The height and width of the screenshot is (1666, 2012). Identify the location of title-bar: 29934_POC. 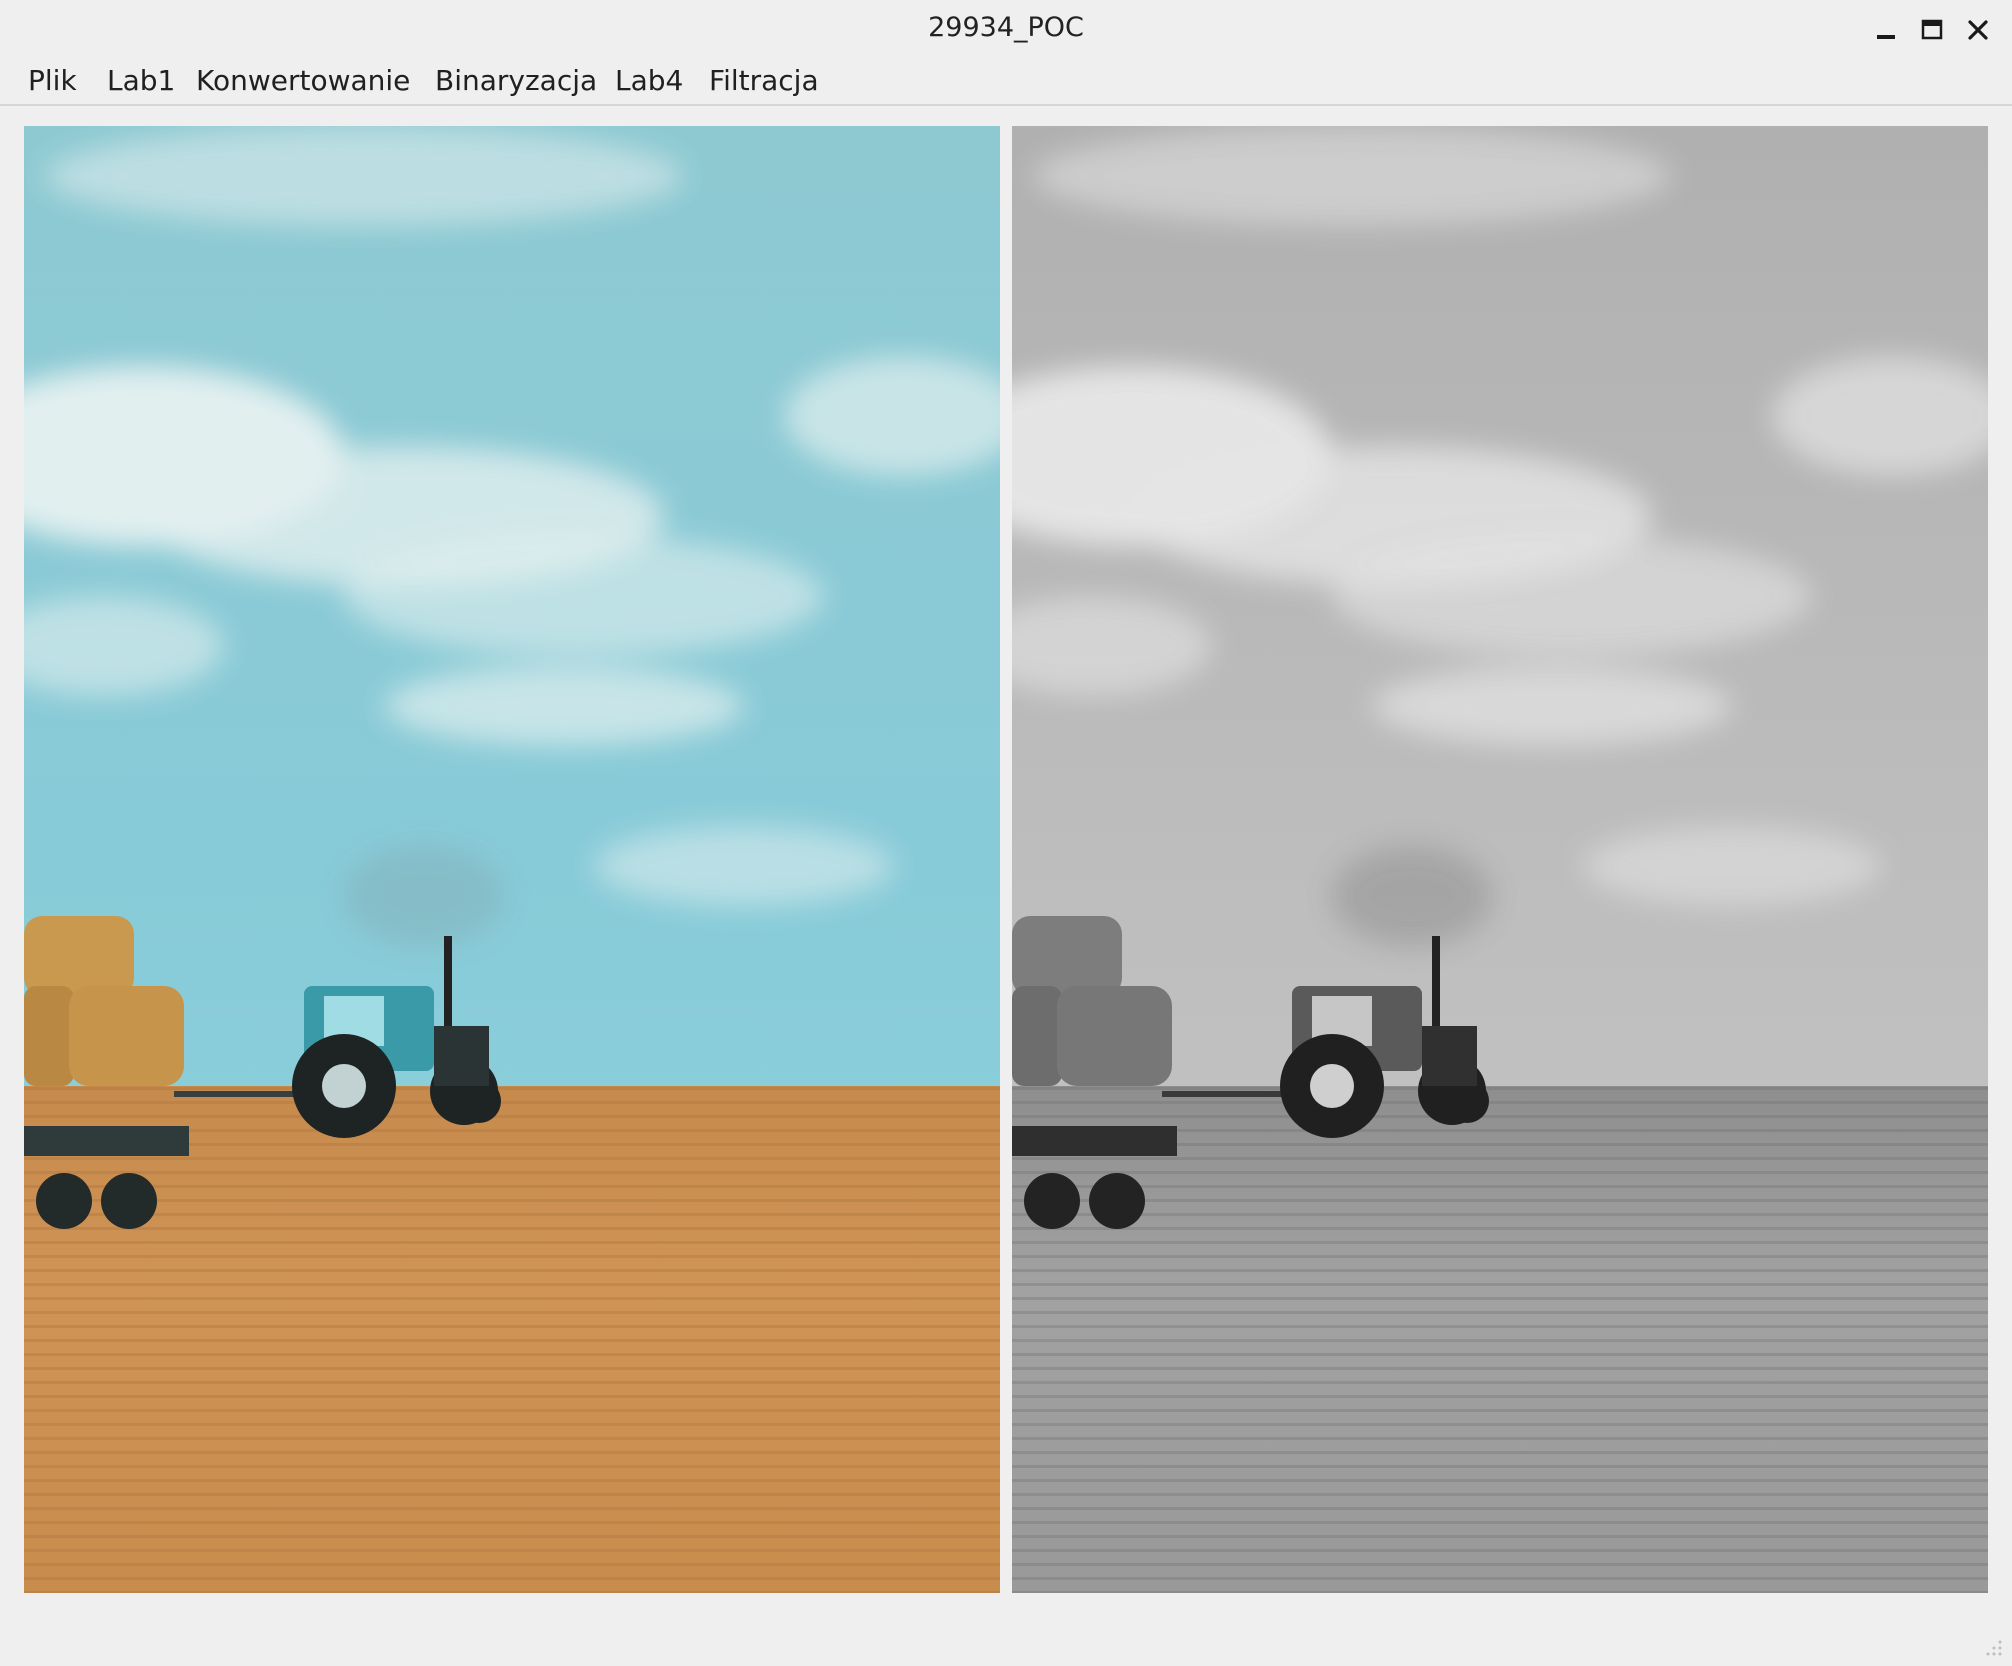
(1006, 29).